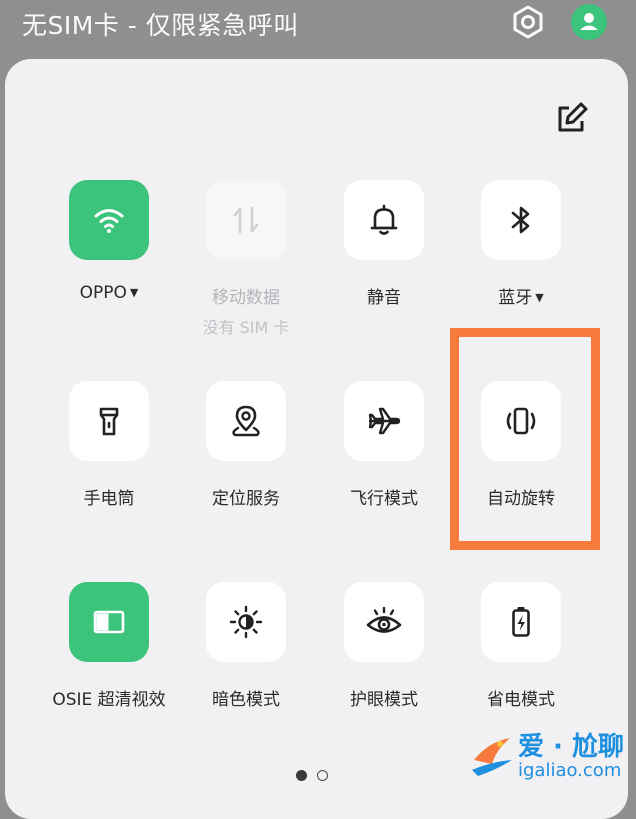 This screenshot has height=819, width=636. I want to click on tile-osie: OSIE 超清视效, so click(109, 646).